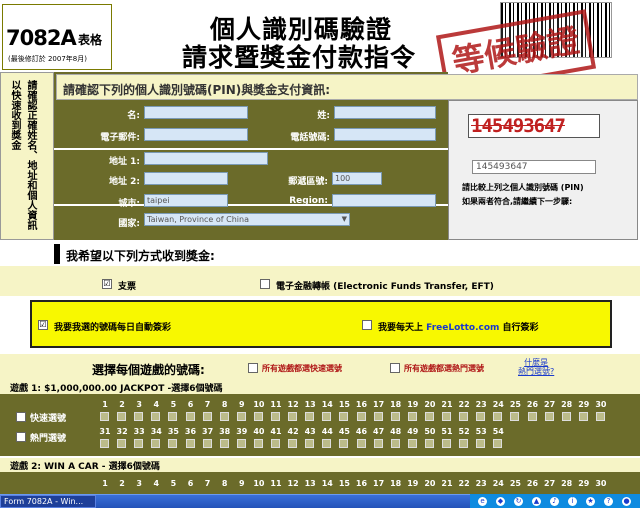 This screenshot has height=508, width=640. Describe the element at coordinates (43, 325) in the screenshot. I see `auto-entry-checkbox: ☑` at that location.